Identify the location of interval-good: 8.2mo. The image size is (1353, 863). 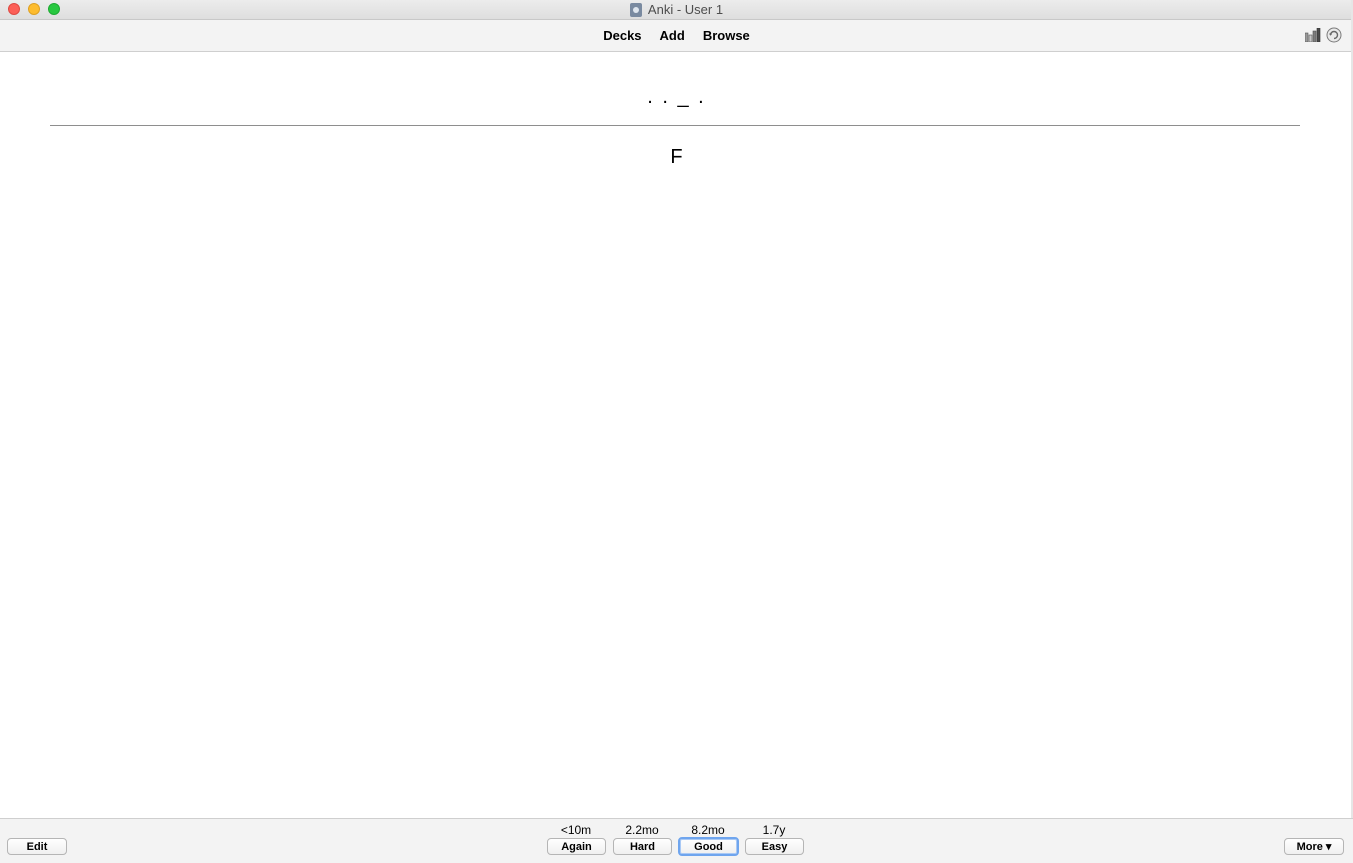
(708, 830).